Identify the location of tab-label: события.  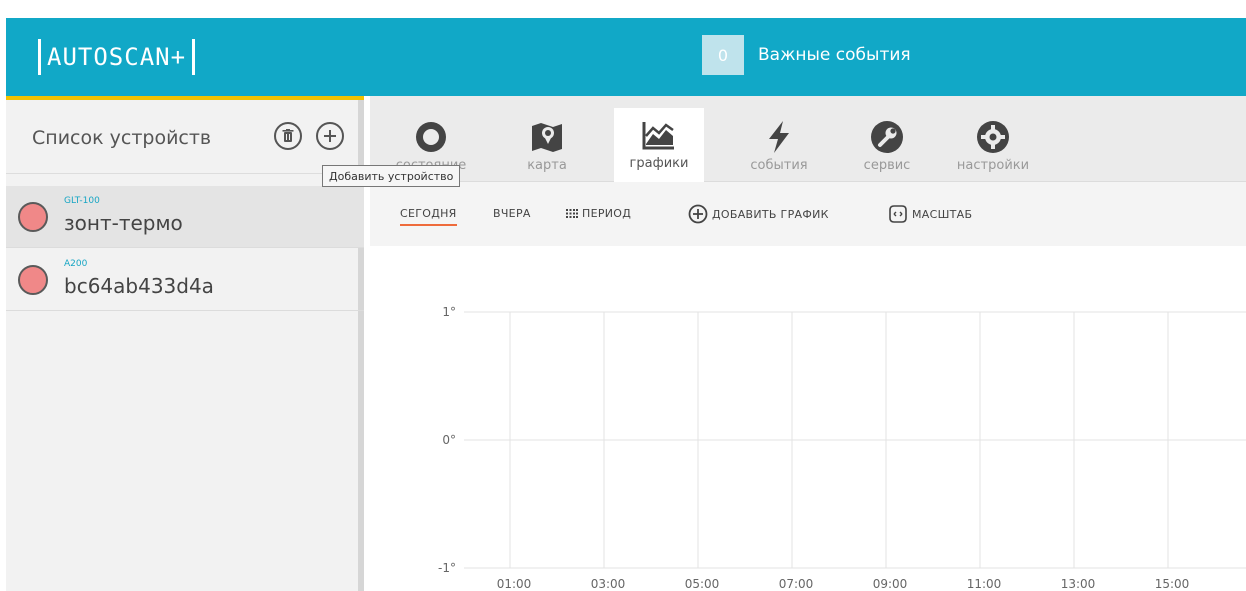
(779, 165).